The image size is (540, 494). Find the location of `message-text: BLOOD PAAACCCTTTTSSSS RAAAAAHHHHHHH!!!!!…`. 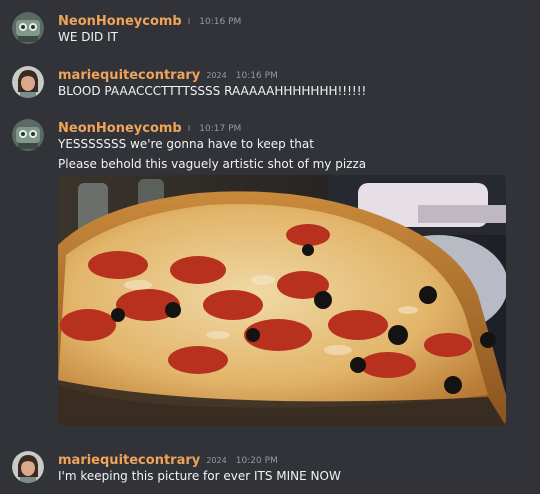

message-text: BLOOD PAAACCCTTTTSSSS RAAAAAHHHHHHH!!!!!… is located at coordinates (212, 91).